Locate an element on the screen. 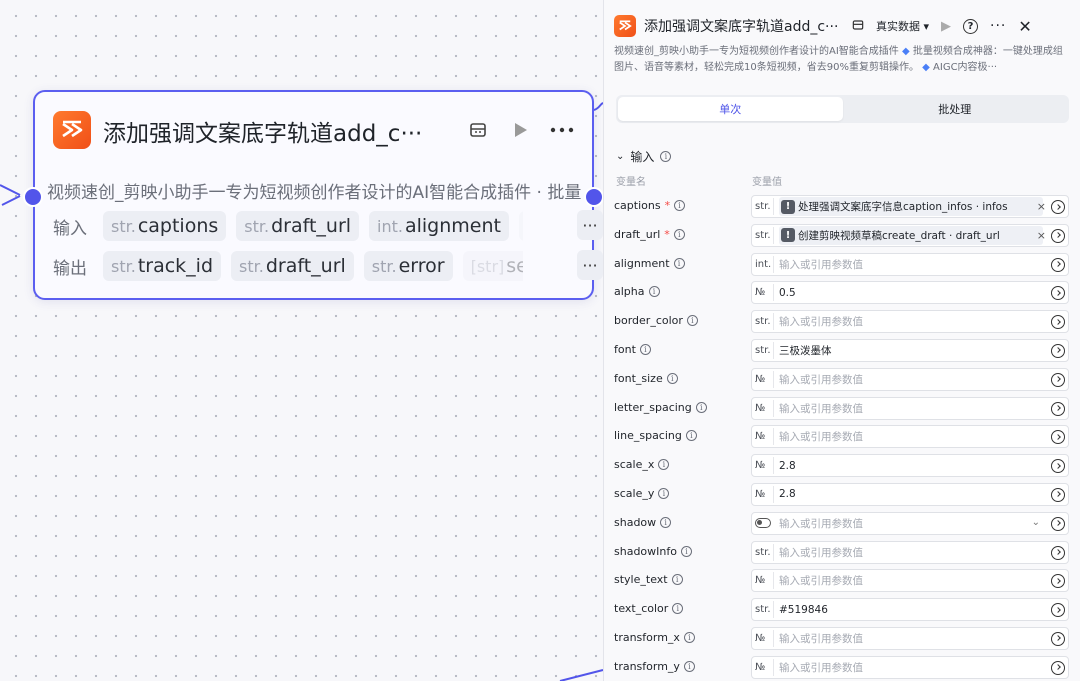 The width and height of the screenshot is (1080, 681). boolean-toggle-icon is located at coordinates (763, 523).